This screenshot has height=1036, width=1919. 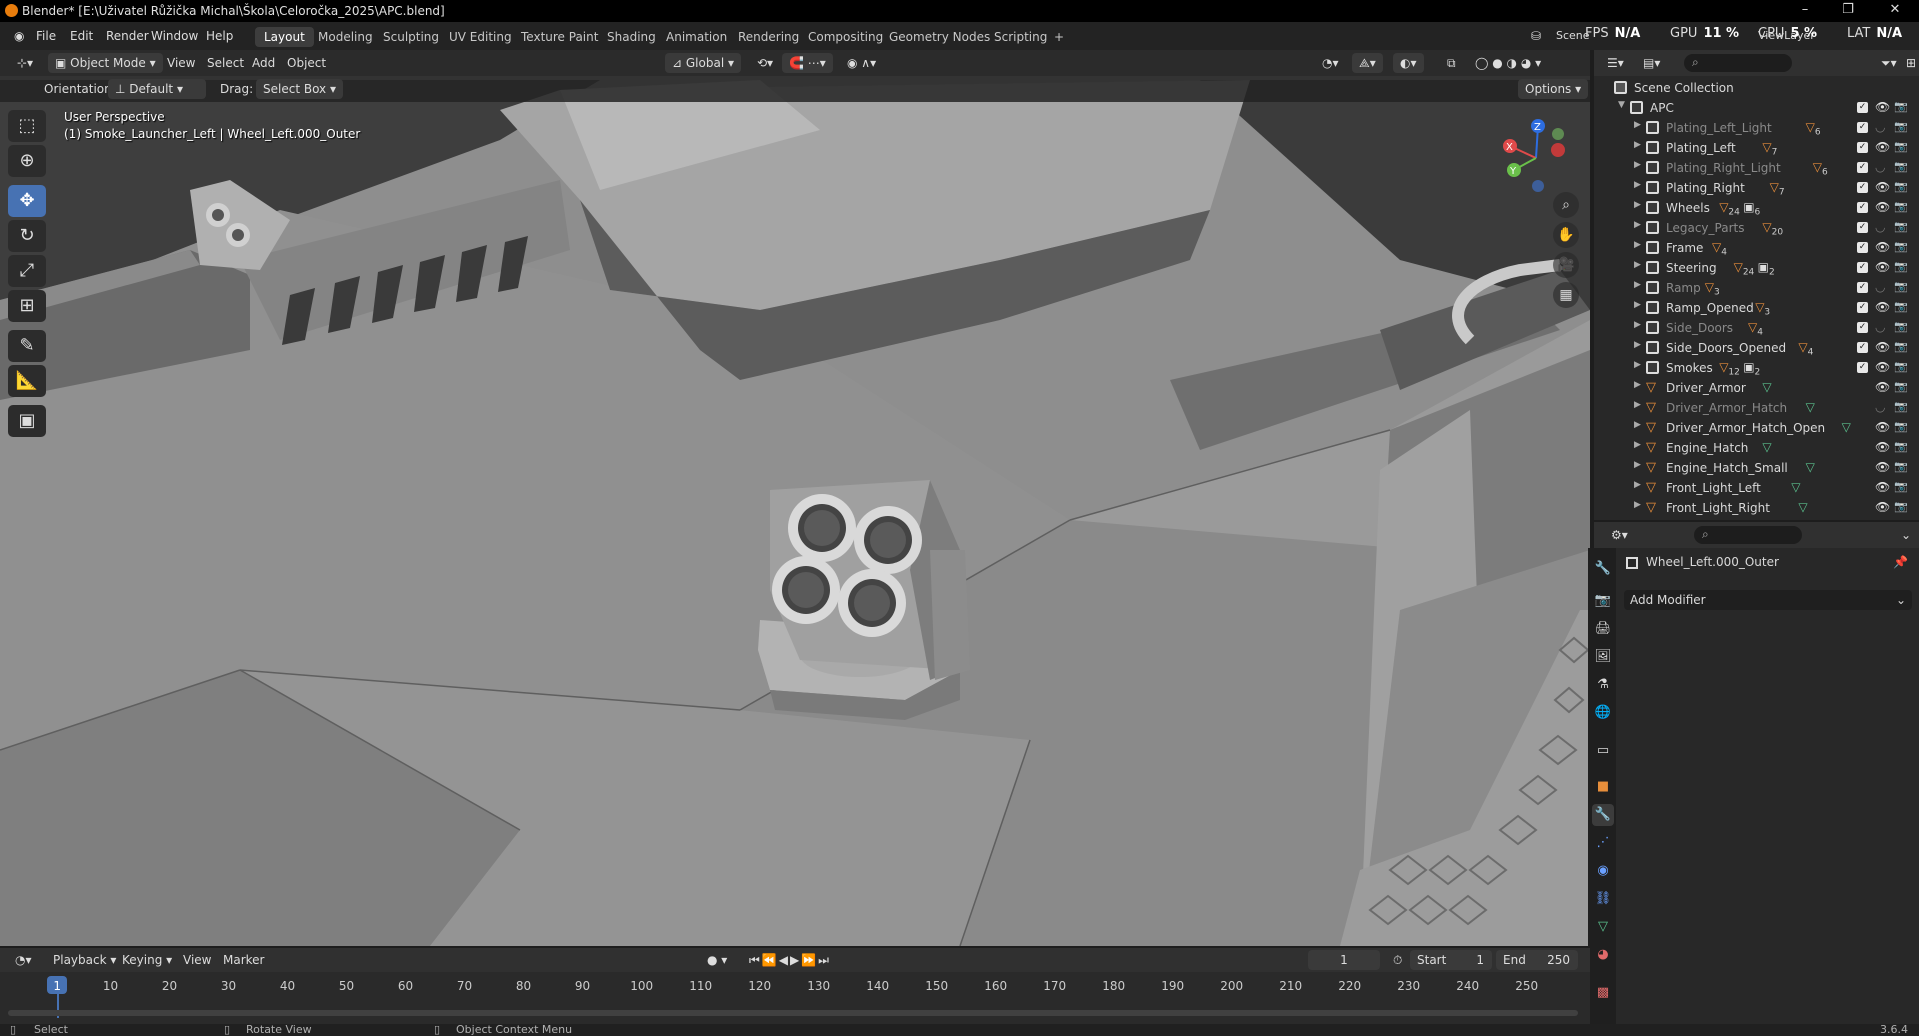 I want to click on constraints-tab-icon: ⛓, so click(x=1603, y=899).